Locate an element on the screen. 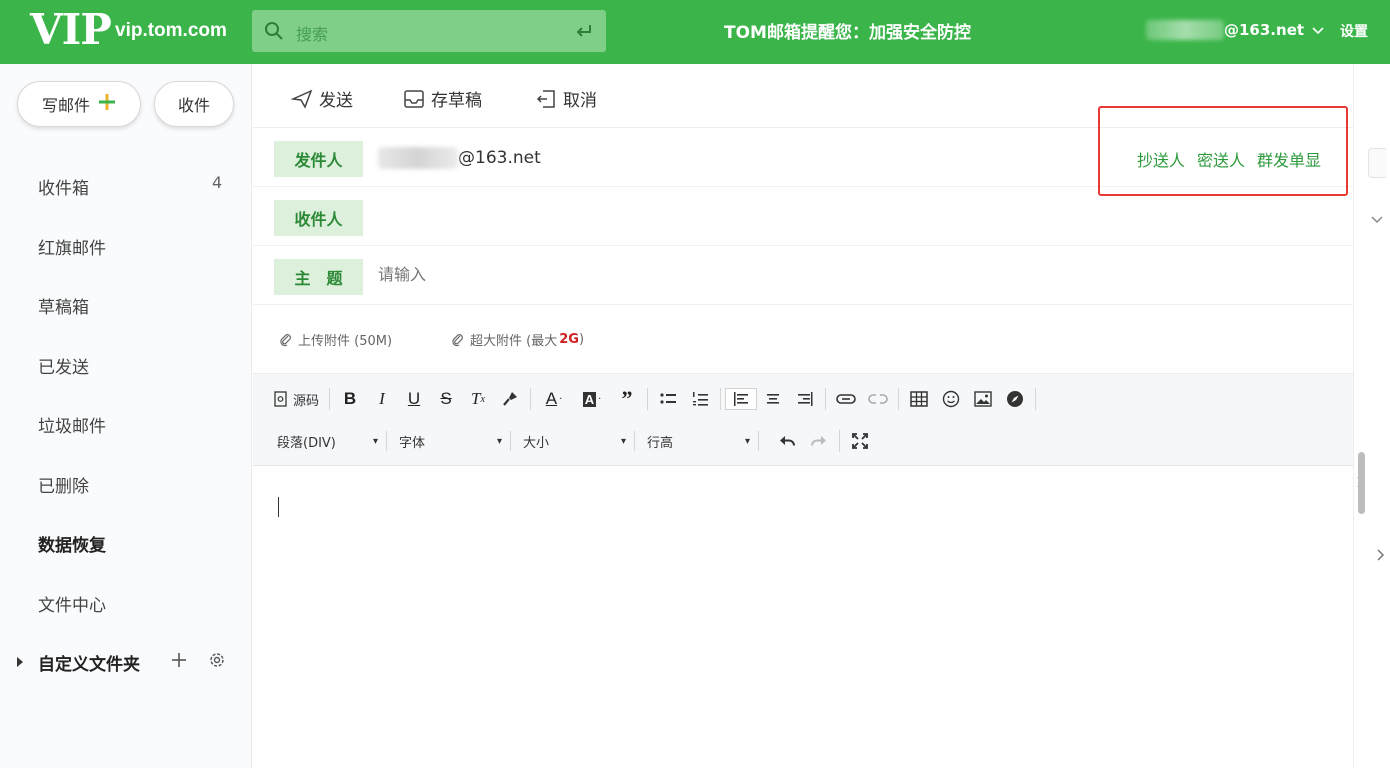  paragraph-label: 段落(DIV) is located at coordinates (306, 443).